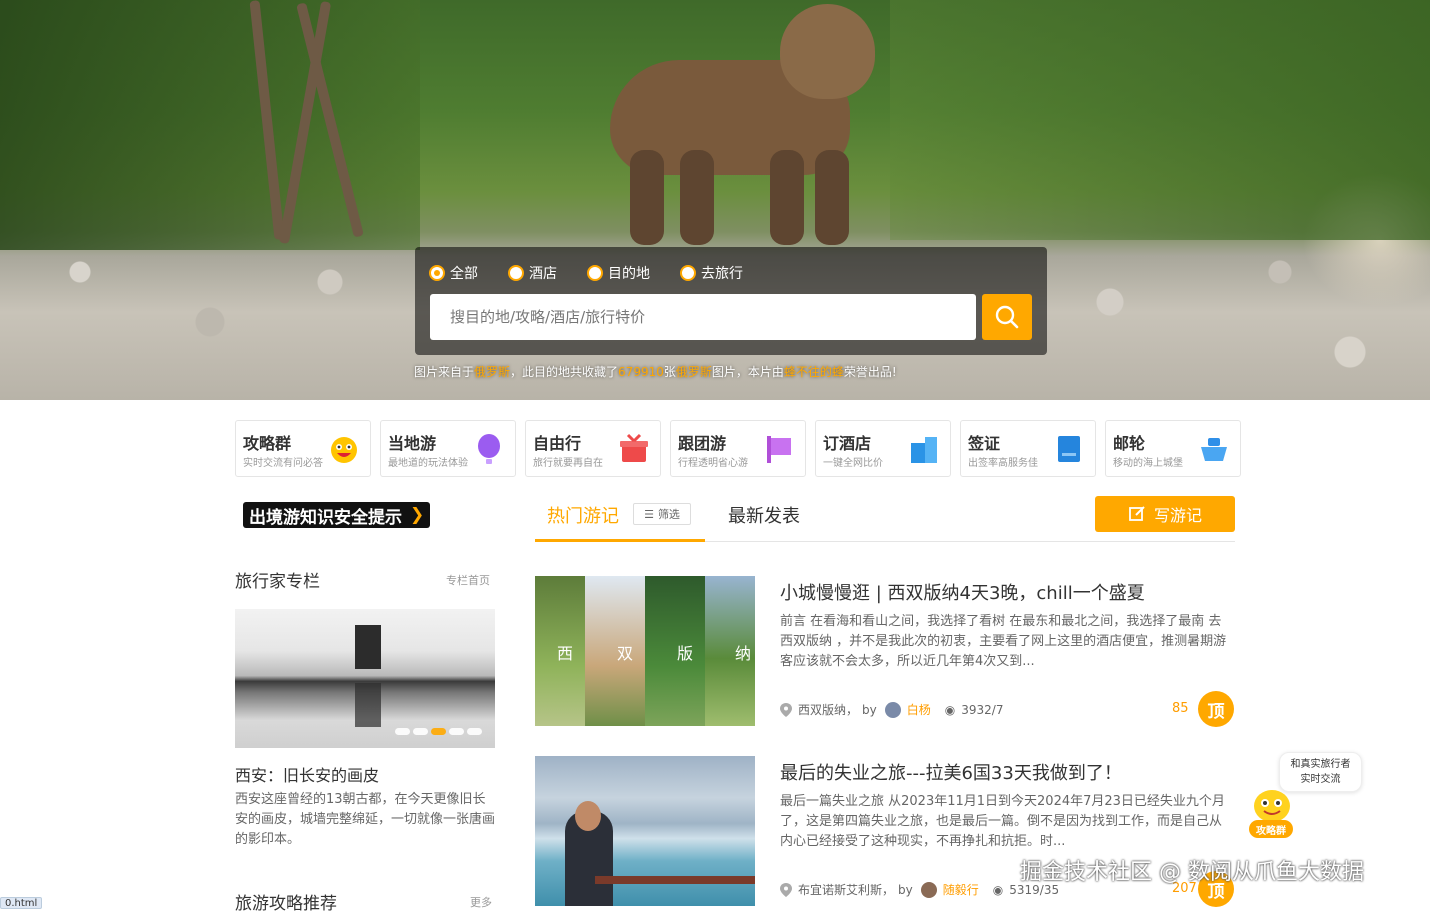 This screenshot has width=1430, height=914. What do you see at coordinates (368, 647) in the screenshot?
I see `pagoda-silhouette` at bounding box center [368, 647].